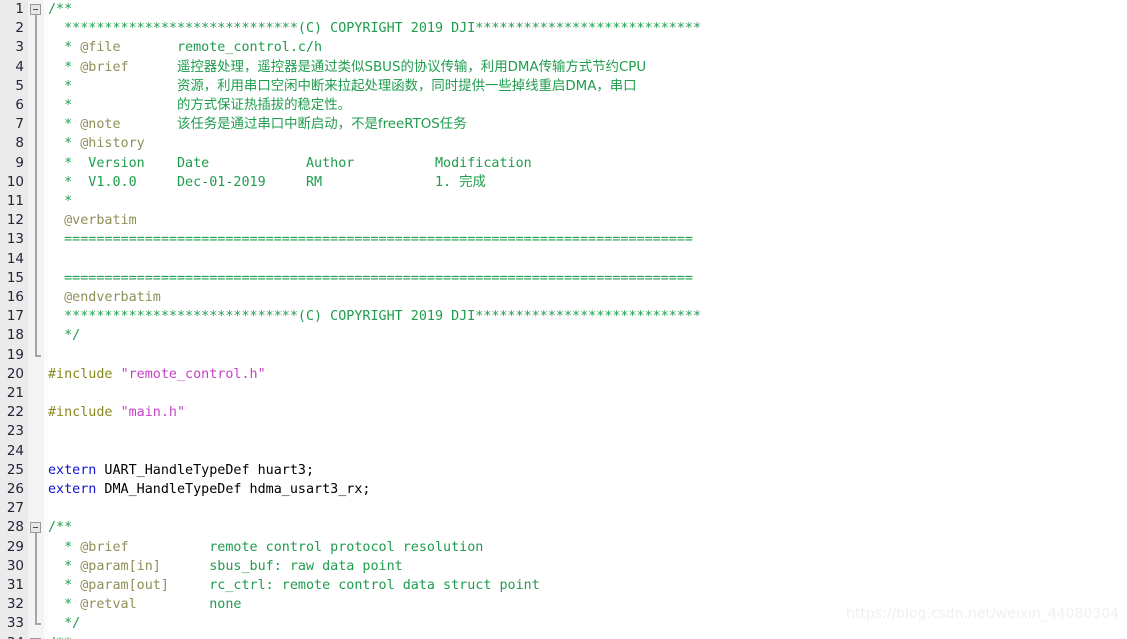 The height and width of the screenshot is (639, 1127). Describe the element at coordinates (563, 470) in the screenshot. I see `code-line: 25 extern UART_HandleTypeDef huart3;` at that location.